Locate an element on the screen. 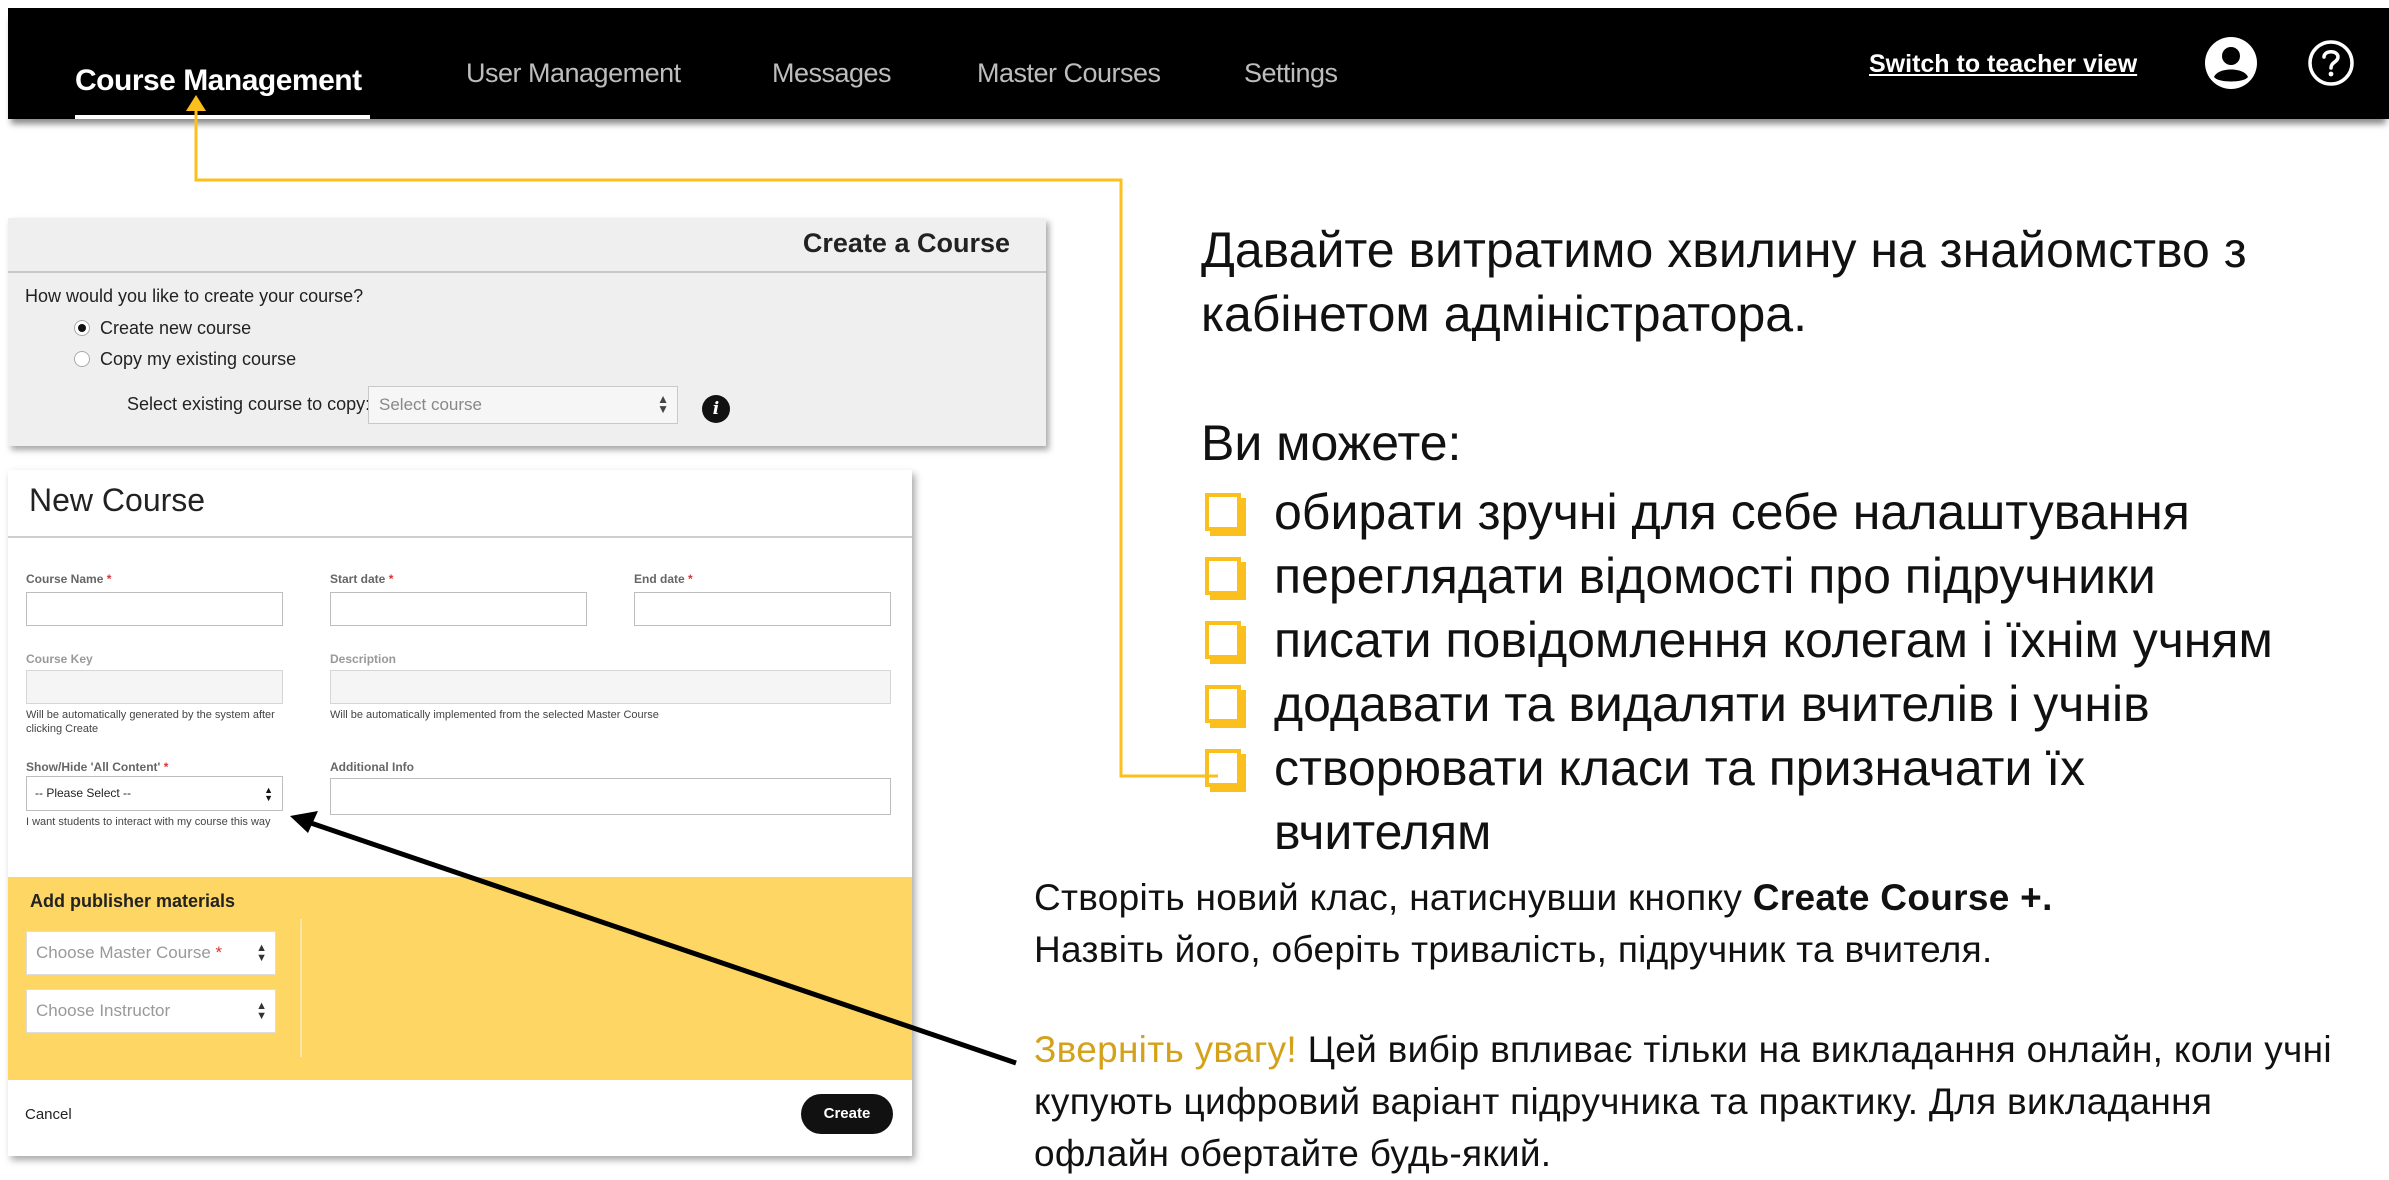  yellow-arrowhead is located at coordinates (196, 103).